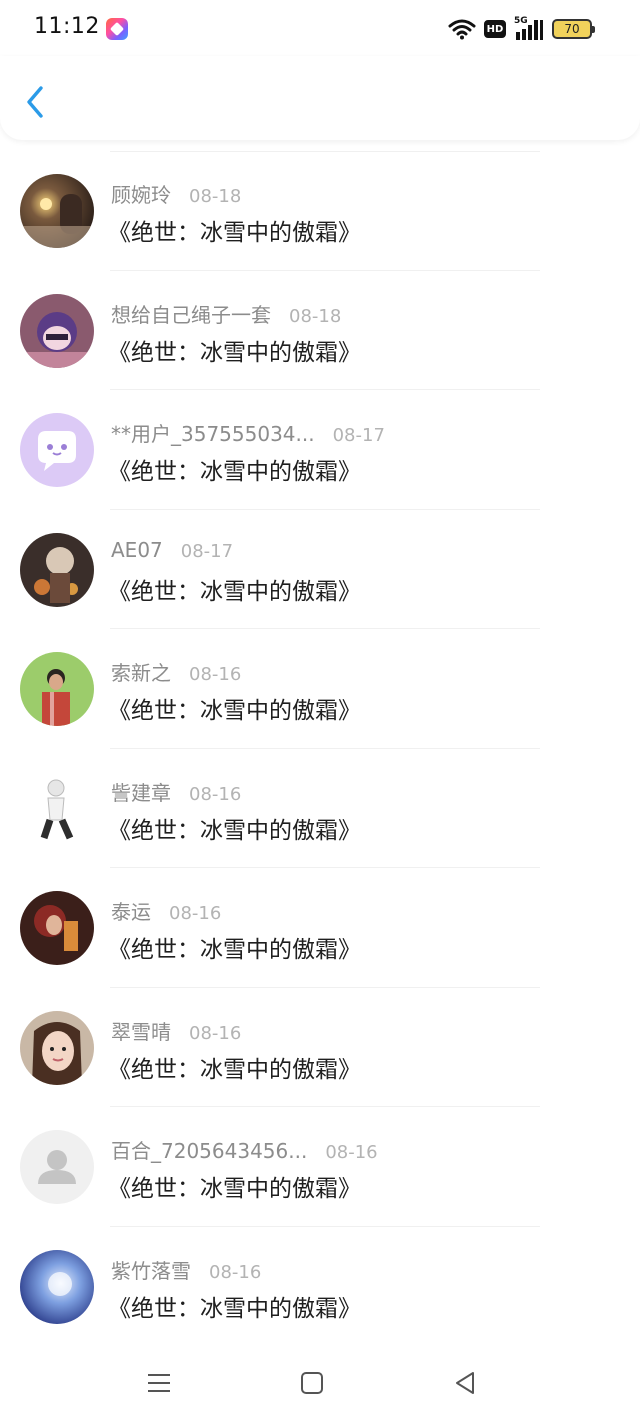  What do you see at coordinates (137, 550) in the screenshot?
I see `user-name: AE07` at bounding box center [137, 550].